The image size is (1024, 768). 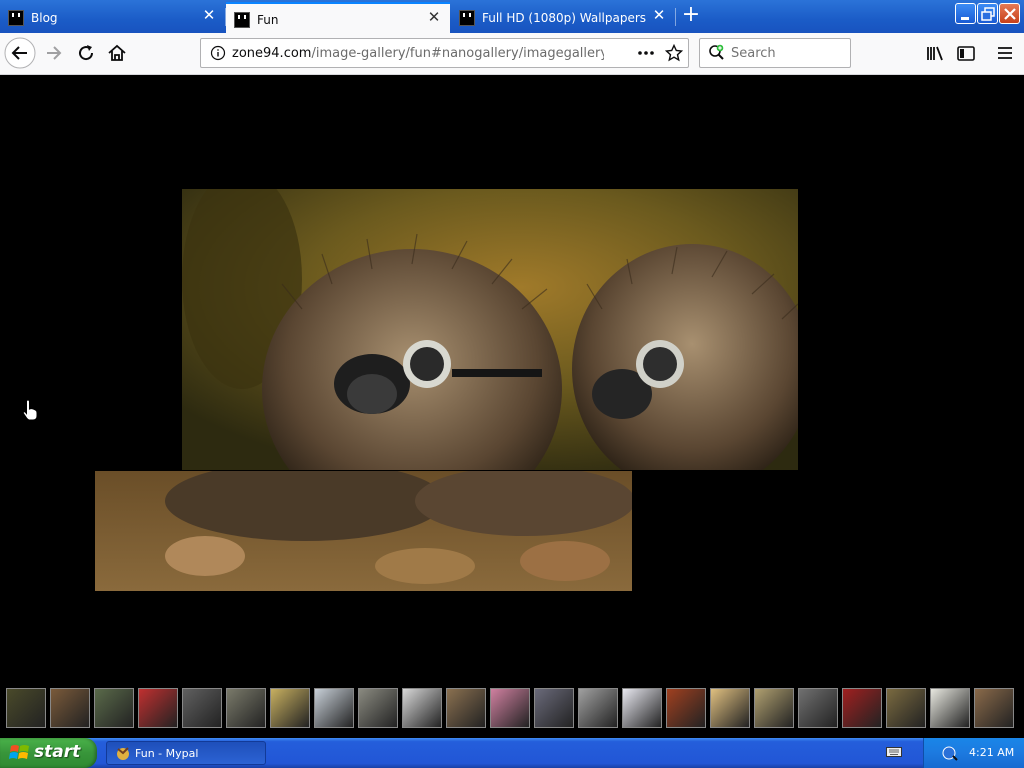 What do you see at coordinates (716, 52) in the screenshot?
I see `search-icon` at bounding box center [716, 52].